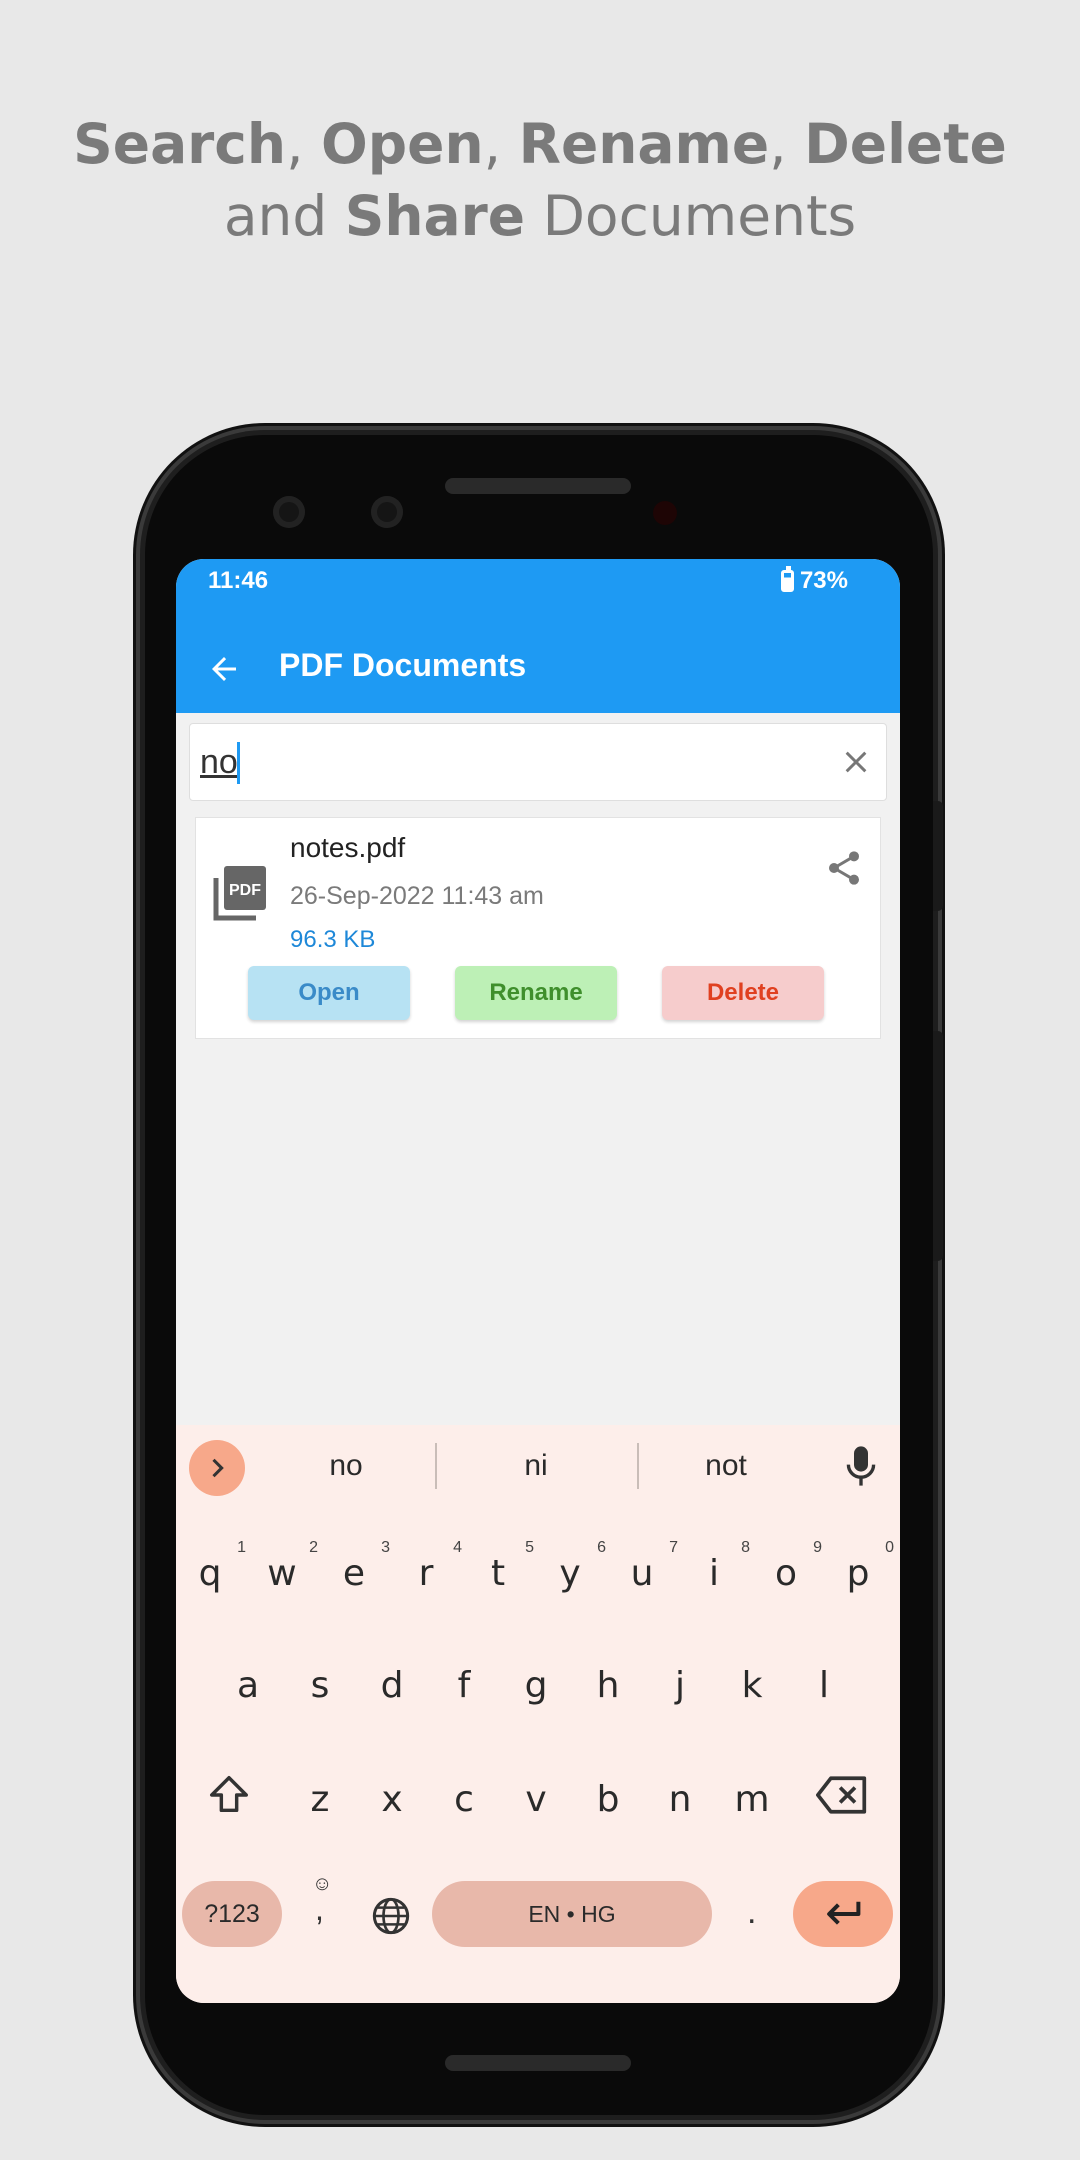 The height and width of the screenshot is (2160, 1080). I want to click on open-button: Open, so click(329, 993).